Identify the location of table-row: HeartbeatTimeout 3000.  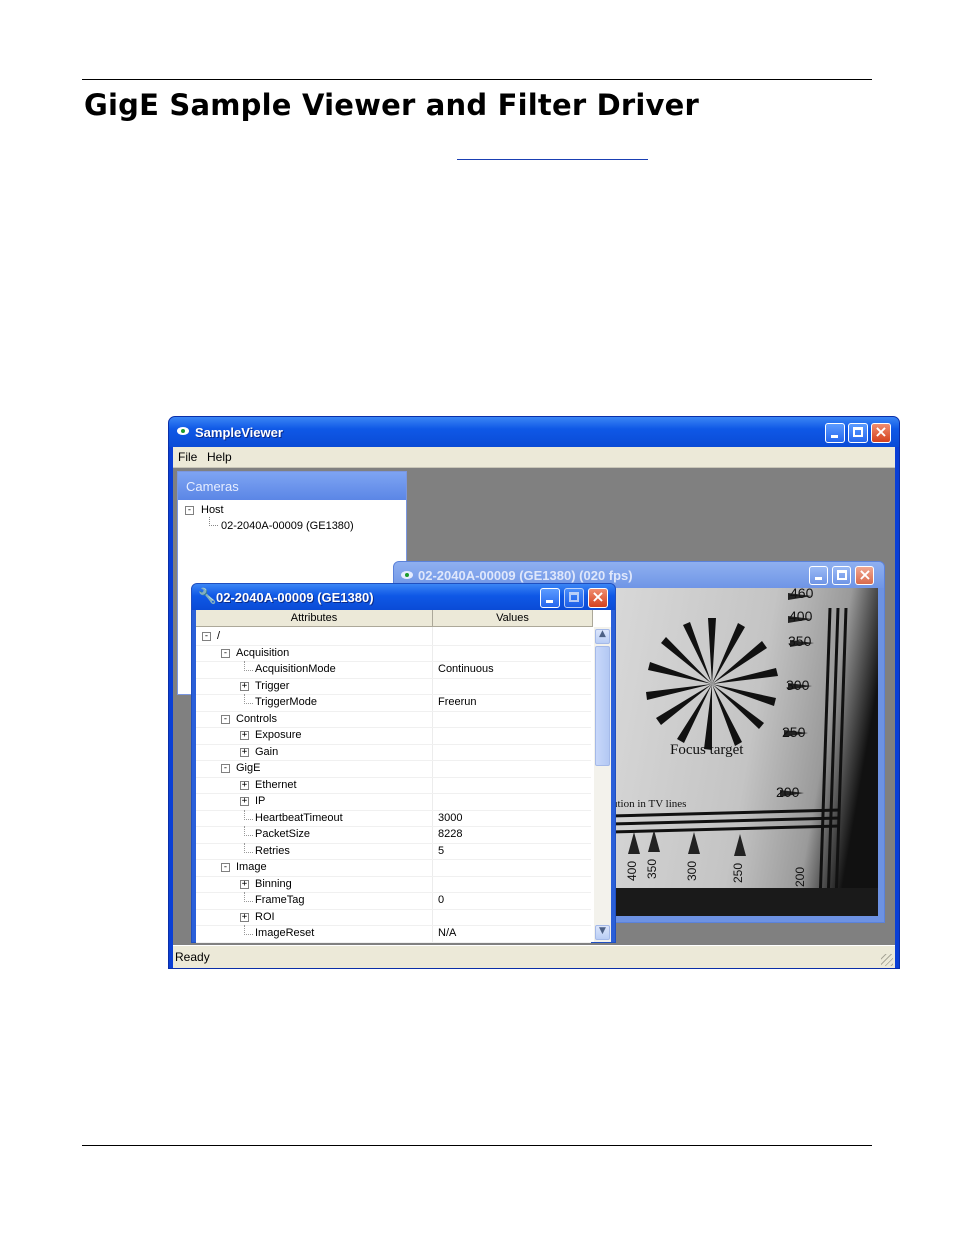
(393, 818).